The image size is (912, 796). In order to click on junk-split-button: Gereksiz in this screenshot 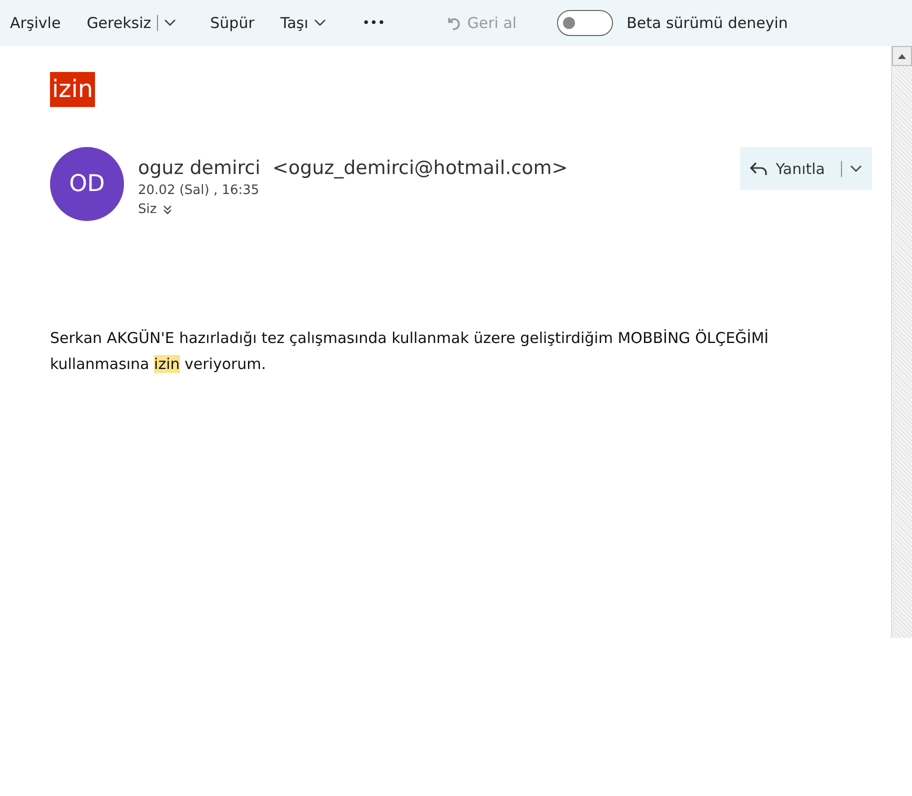, I will do `click(131, 23)`.